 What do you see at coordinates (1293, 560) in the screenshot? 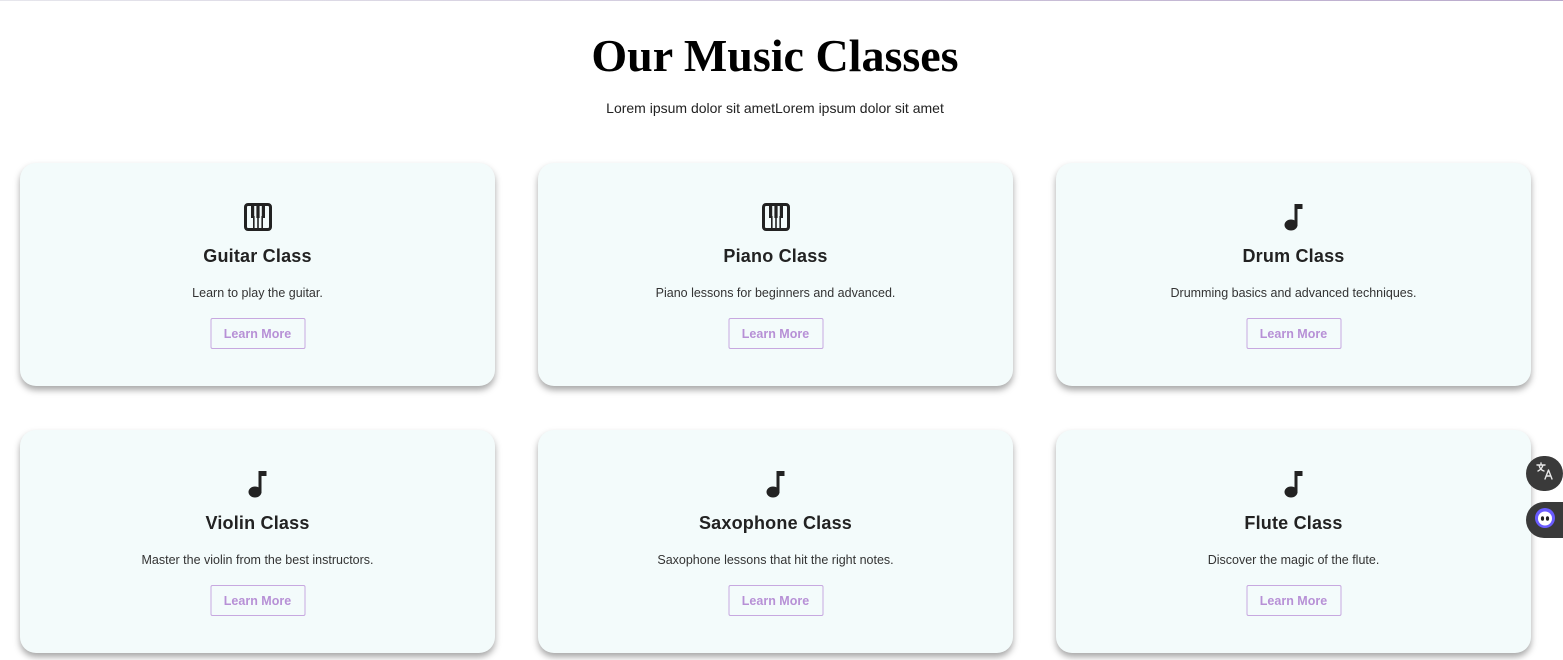
I see `card-description: Discover the magic of the flute.` at bounding box center [1293, 560].